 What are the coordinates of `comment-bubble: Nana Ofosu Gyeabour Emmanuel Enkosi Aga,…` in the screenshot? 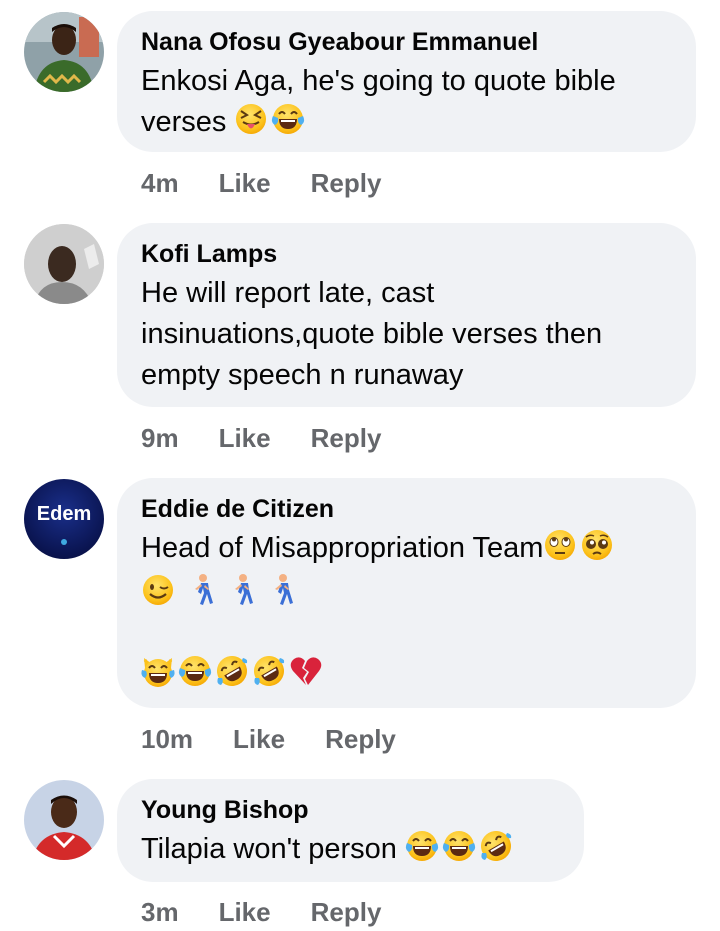 It's located at (406, 81).